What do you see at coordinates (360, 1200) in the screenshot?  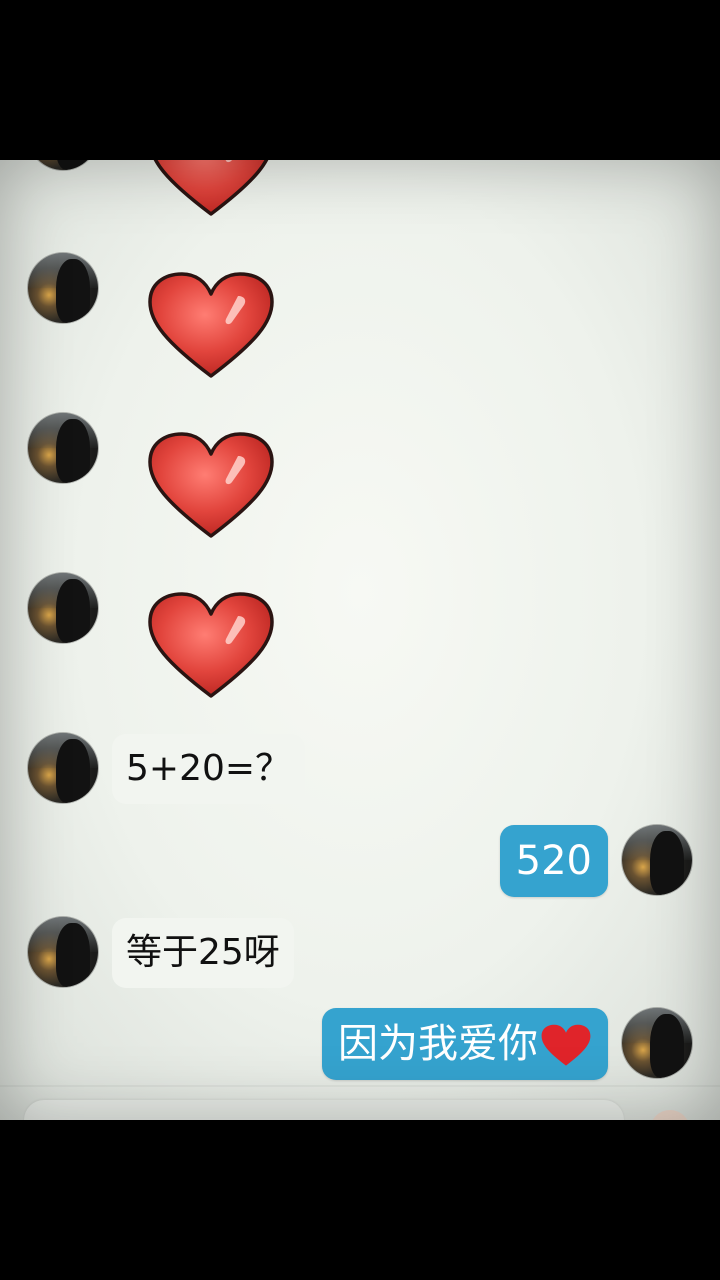 I see `bottom-black-bar` at bounding box center [360, 1200].